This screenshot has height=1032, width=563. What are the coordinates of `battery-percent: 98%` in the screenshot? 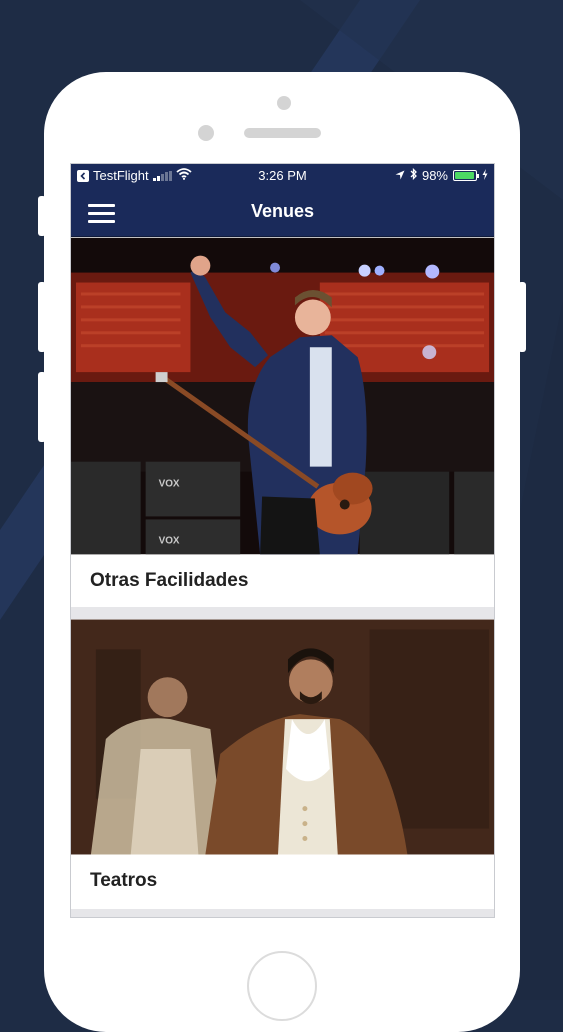 It's located at (434, 175).